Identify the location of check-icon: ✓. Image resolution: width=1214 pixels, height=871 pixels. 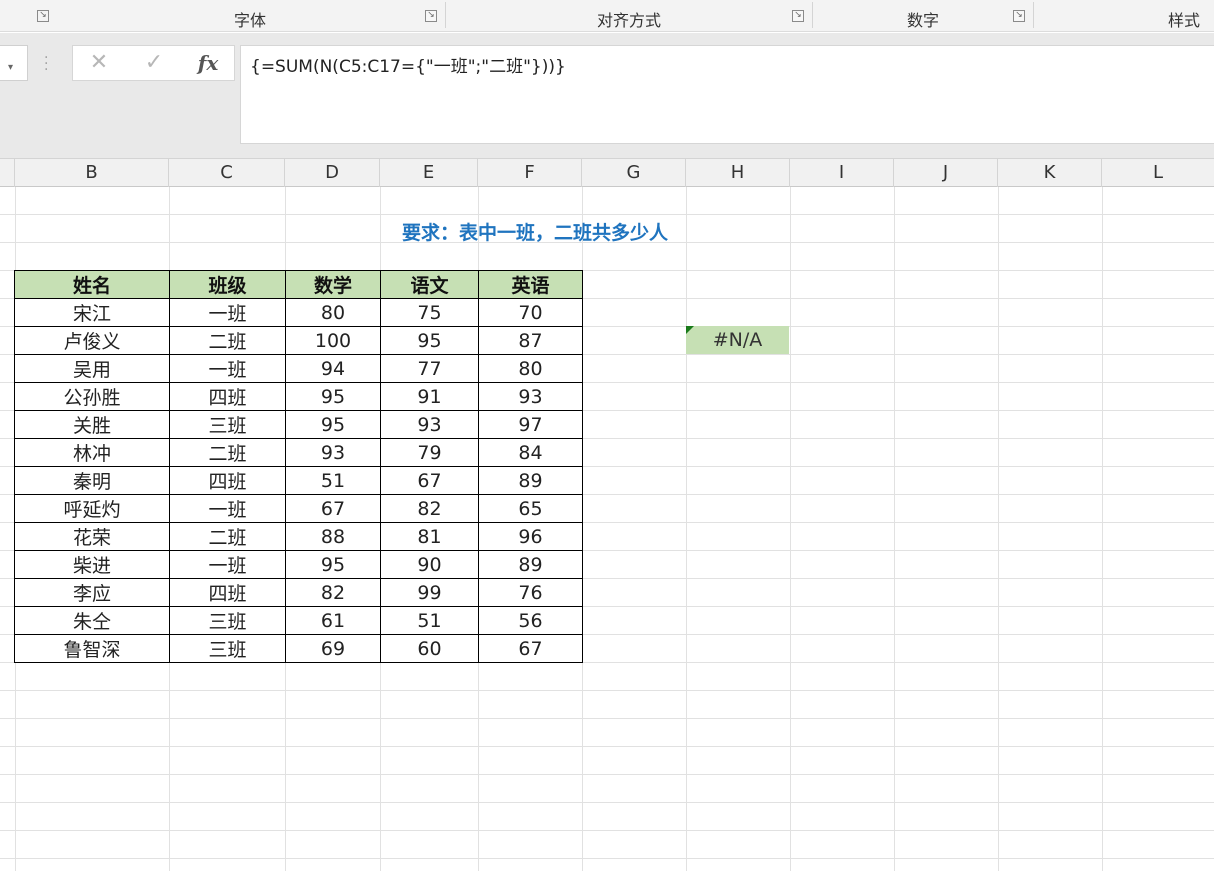
(154, 63).